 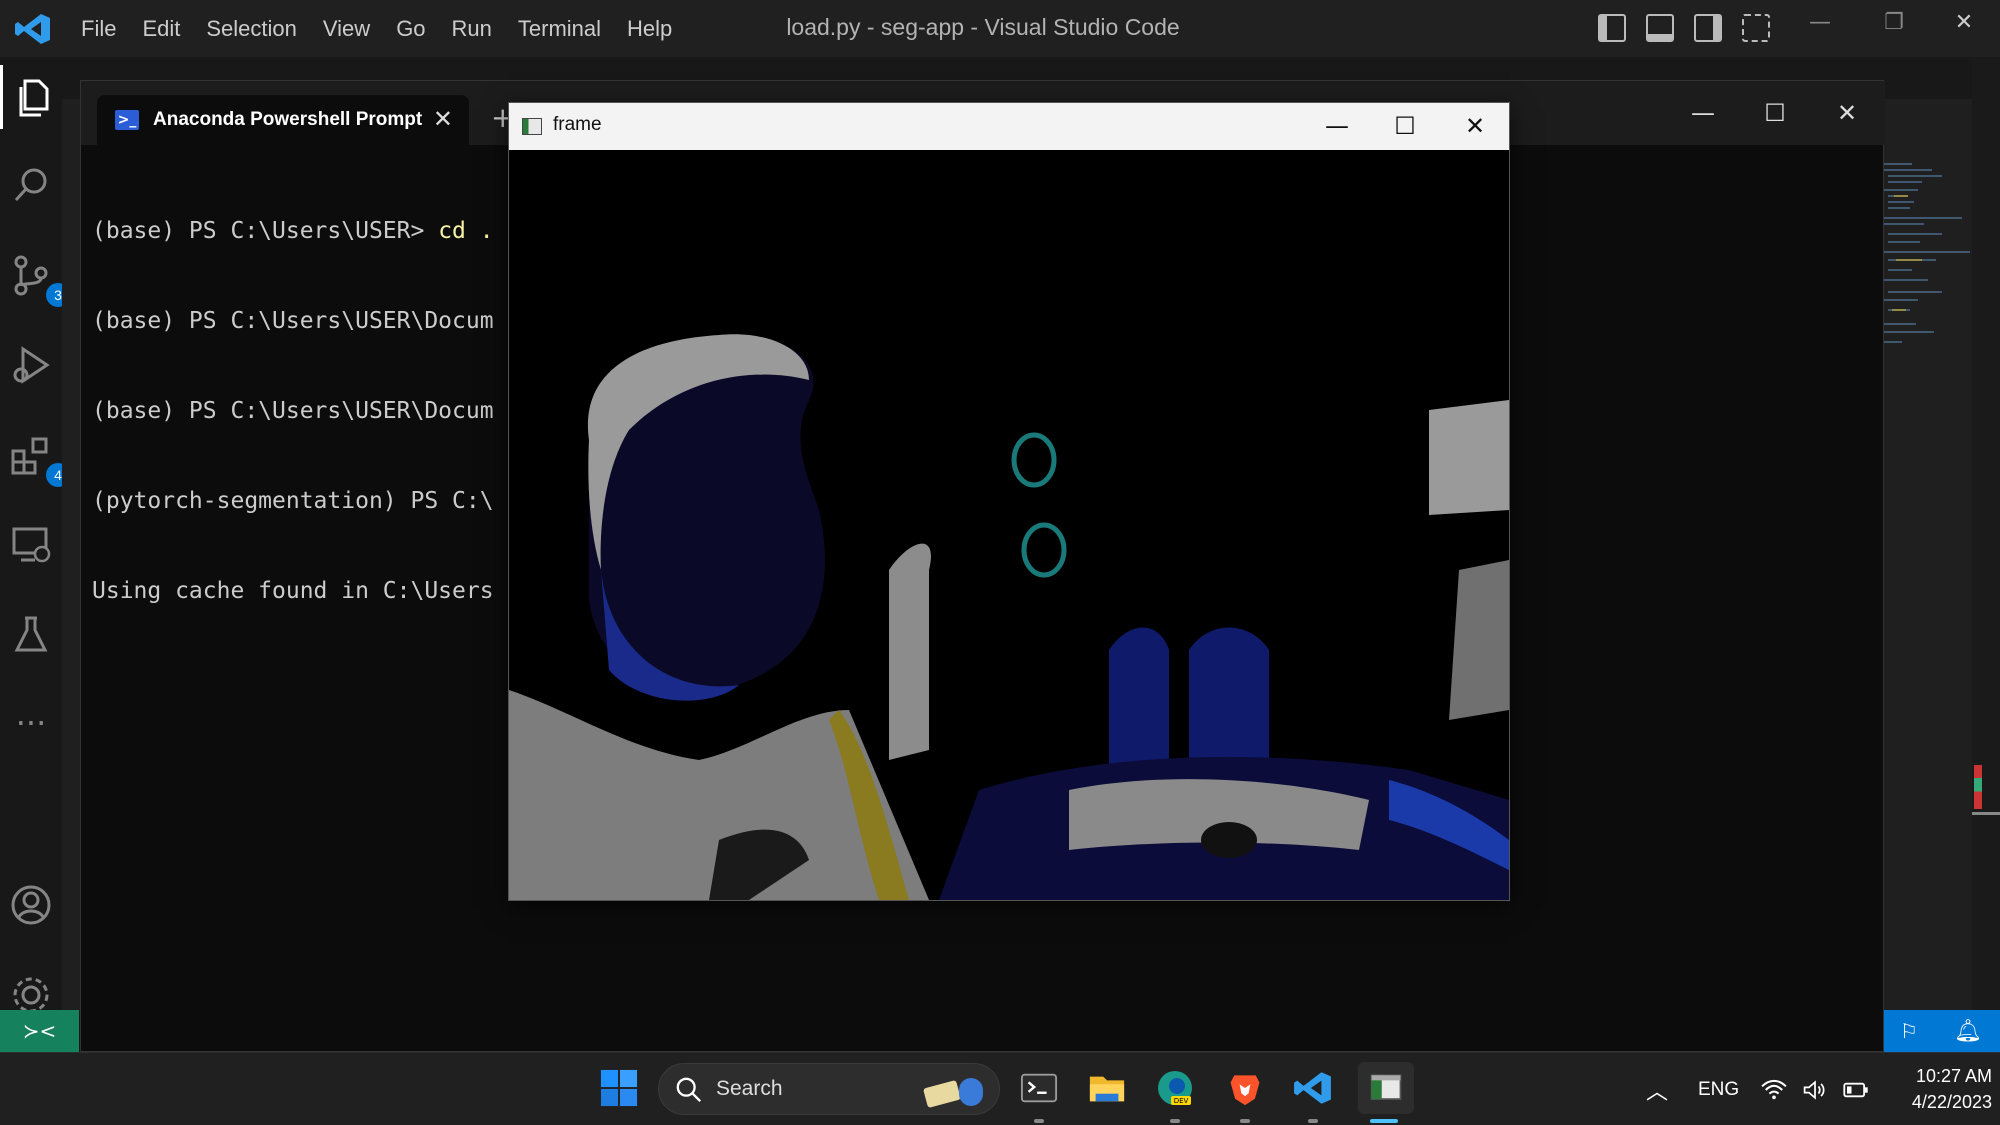 I want to click on minimap, so click(x=1927, y=265).